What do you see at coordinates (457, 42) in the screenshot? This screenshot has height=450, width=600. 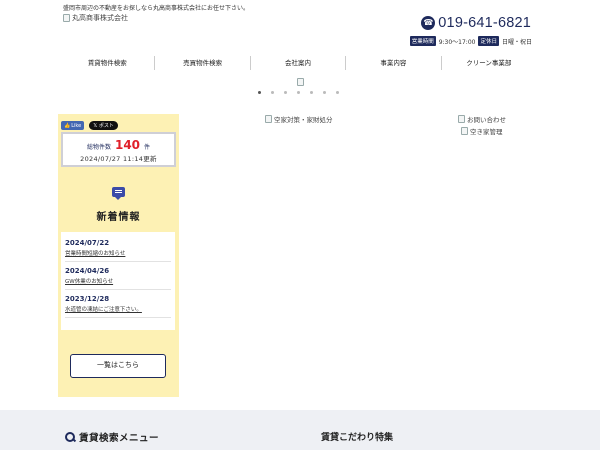 I see `hours-value: 9:30～17:00` at bounding box center [457, 42].